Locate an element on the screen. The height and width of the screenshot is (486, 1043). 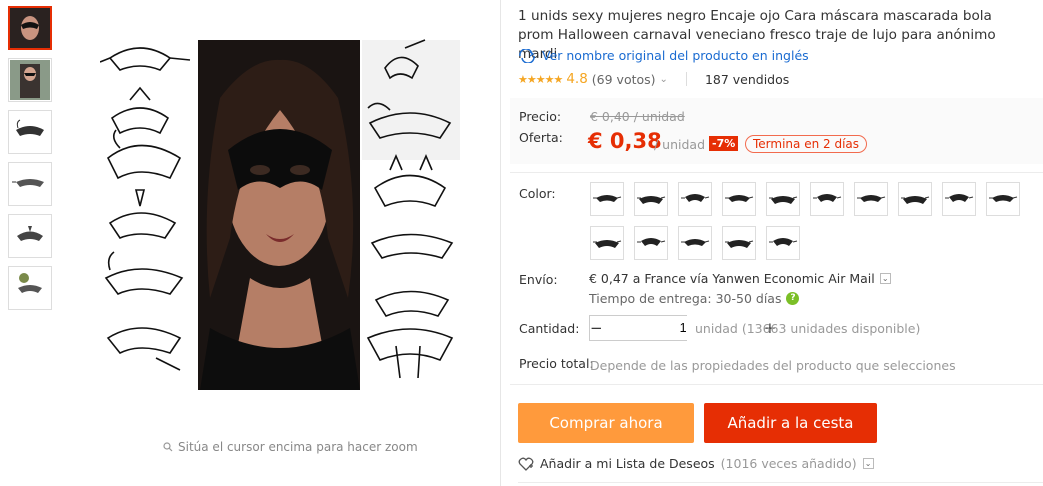
quantity-label: Cantidad: is located at coordinates (549, 328).